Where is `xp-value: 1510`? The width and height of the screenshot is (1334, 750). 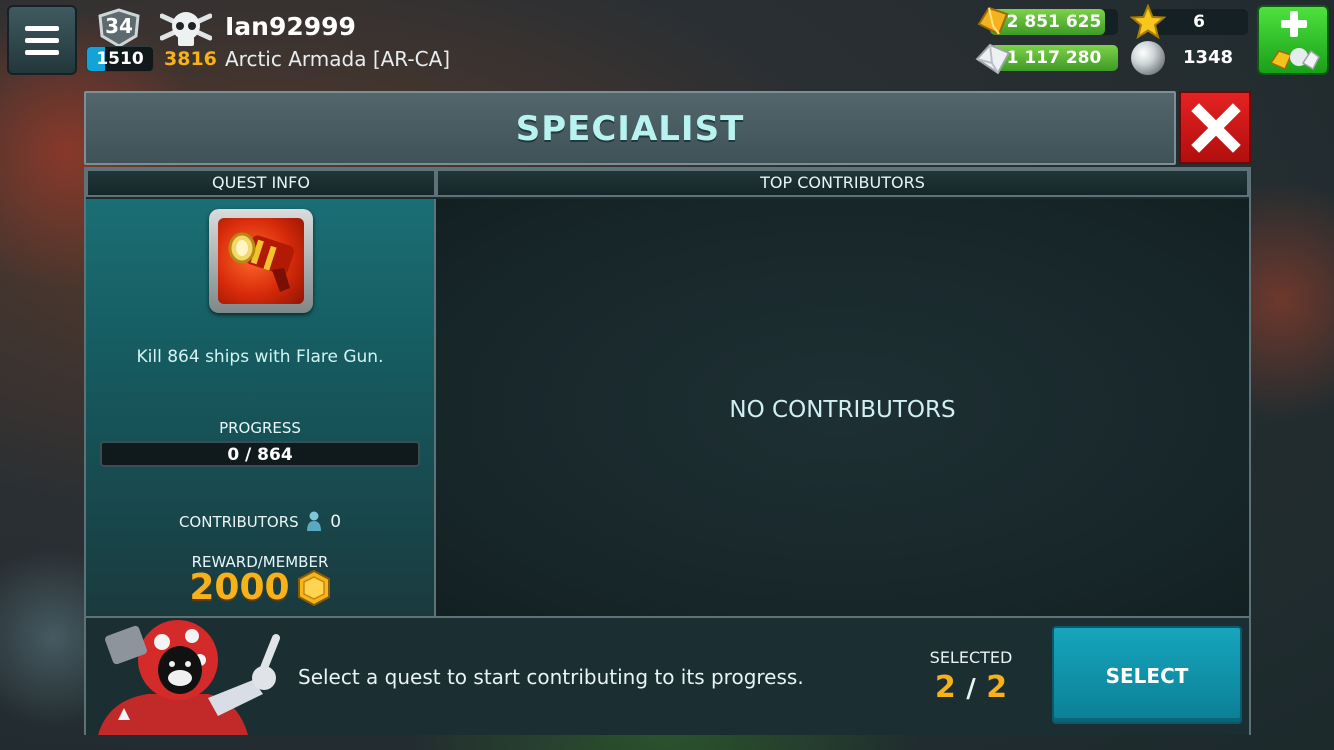 xp-value: 1510 is located at coordinates (120, 59).